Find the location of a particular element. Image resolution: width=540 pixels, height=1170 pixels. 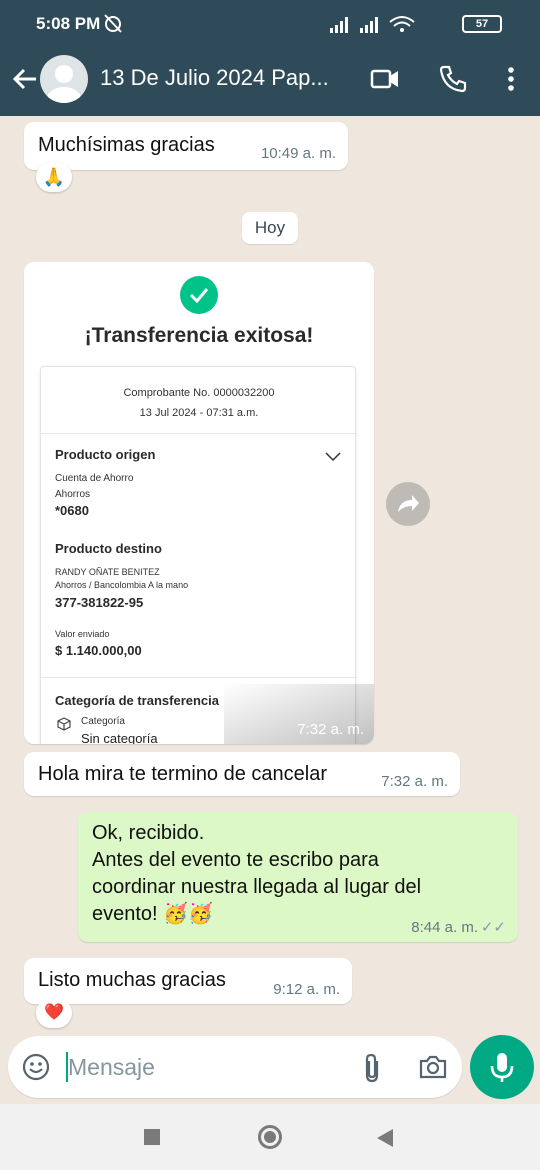

date-chip: Hoy is located at coordinates (270, 228).